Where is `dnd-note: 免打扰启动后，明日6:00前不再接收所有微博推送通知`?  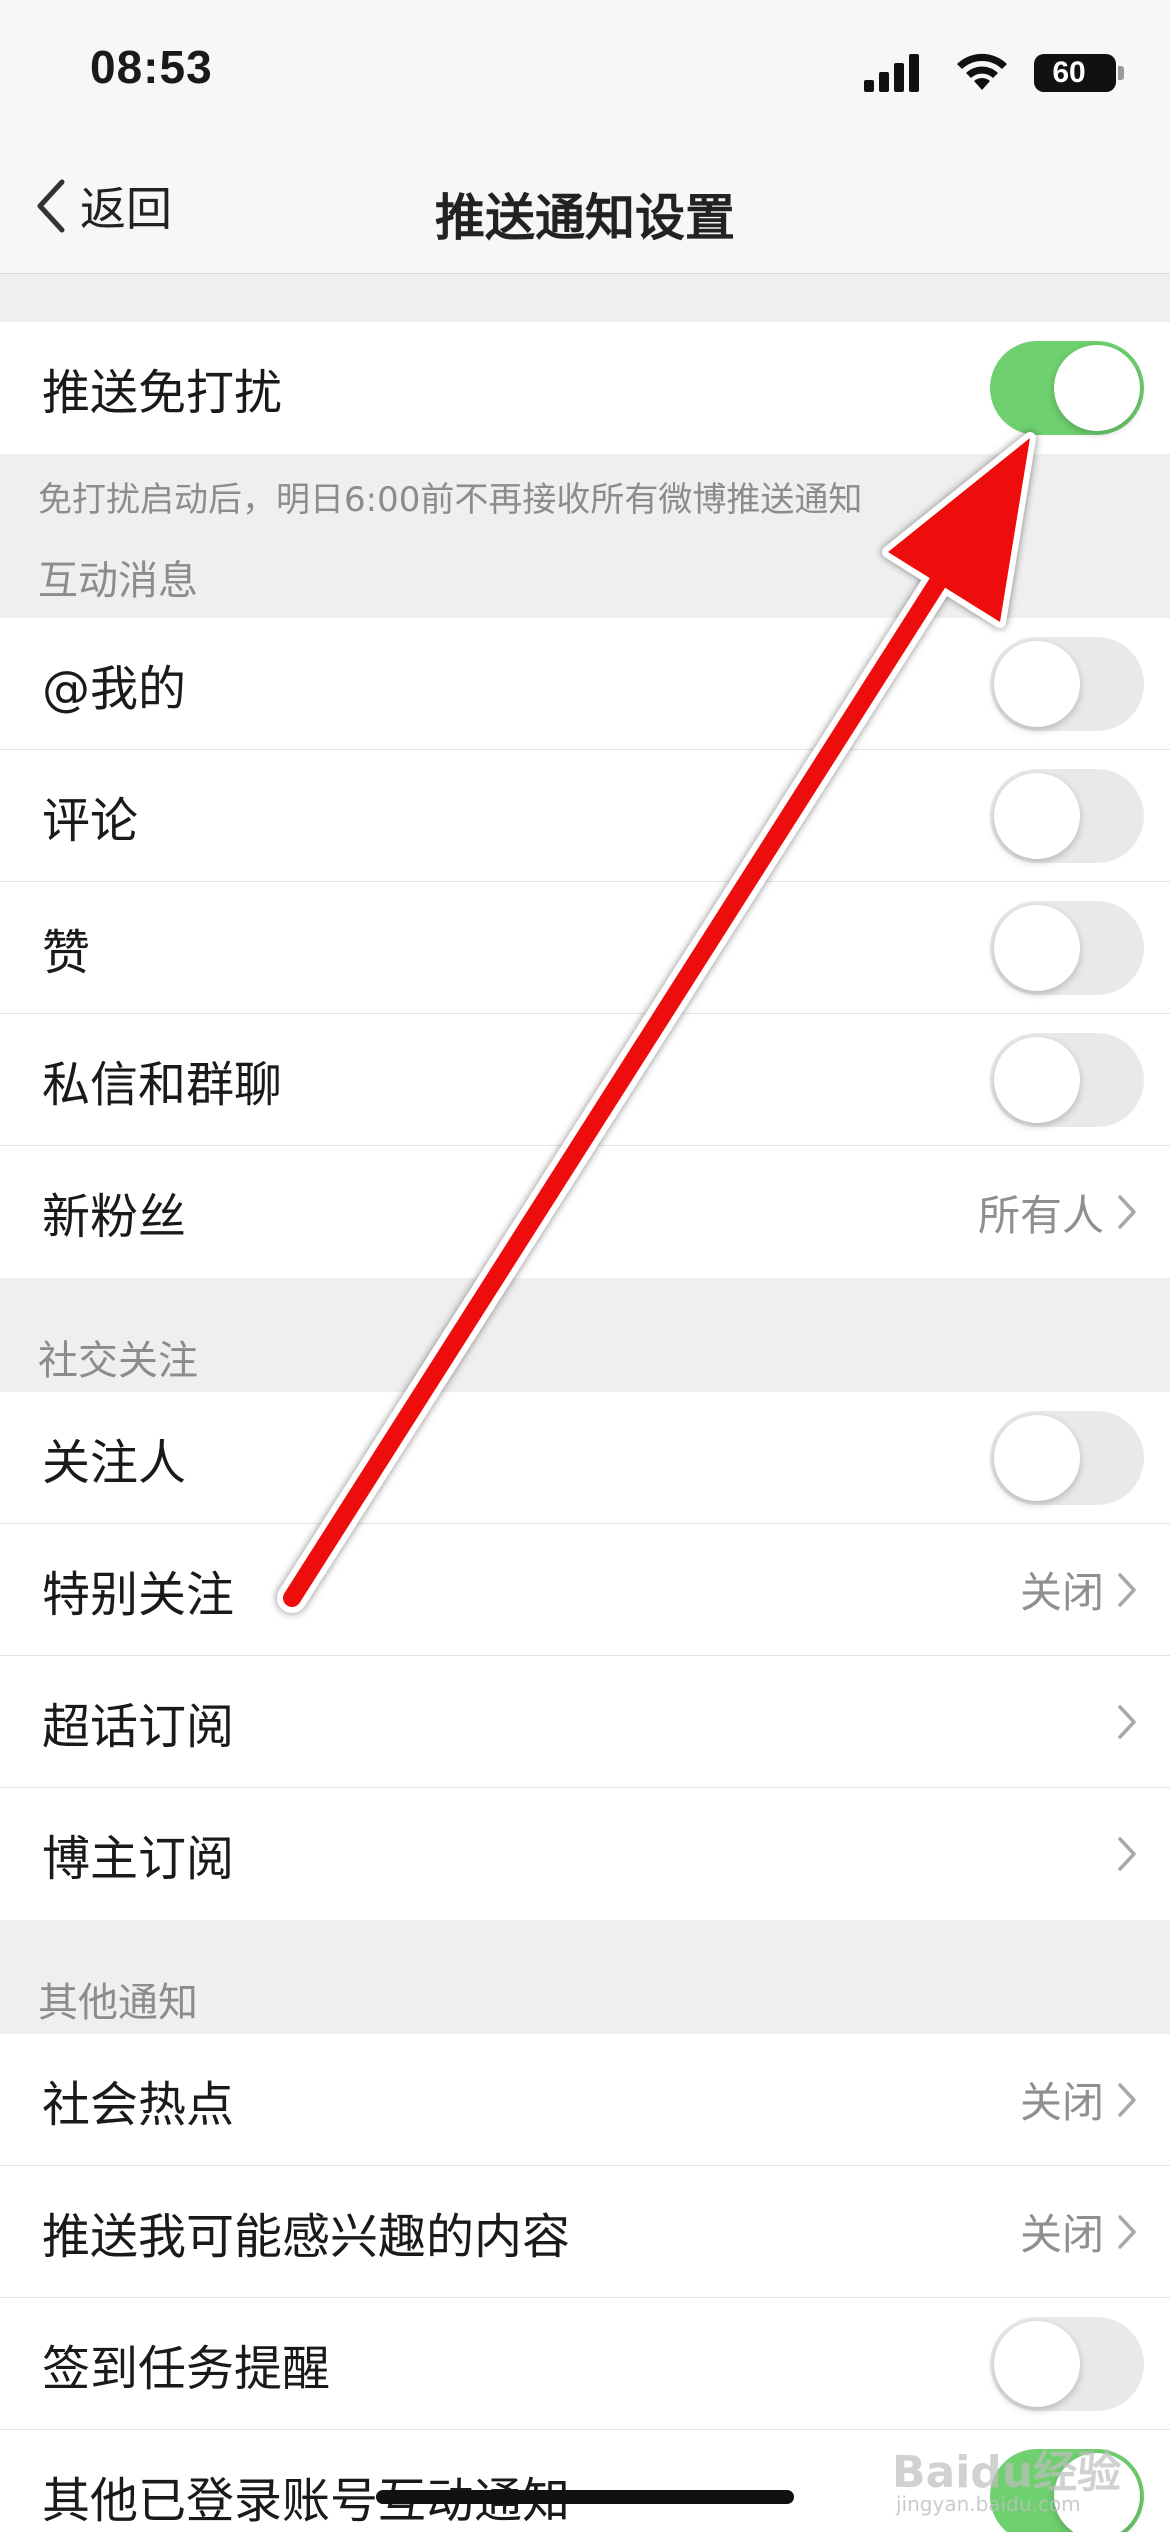
dnd-note: 免打扰启动后，明日6:00前不再接收所有微博推送通知 is located at coordinates (585, 492).